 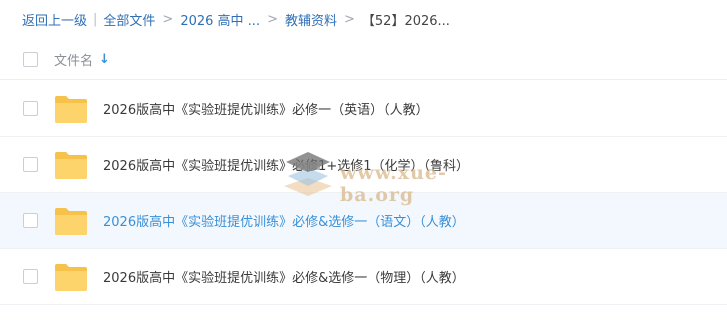 I want to click on column-header-filename: 文件名 ↓, so click(x=82, y=59).